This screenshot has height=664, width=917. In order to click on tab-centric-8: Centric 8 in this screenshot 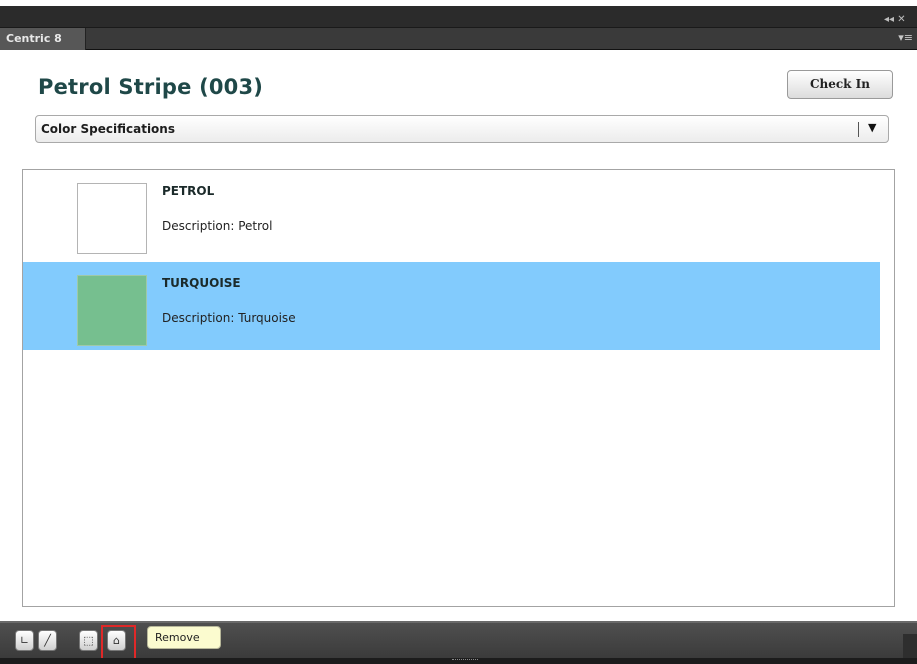, I will do `click(43, 39)`.